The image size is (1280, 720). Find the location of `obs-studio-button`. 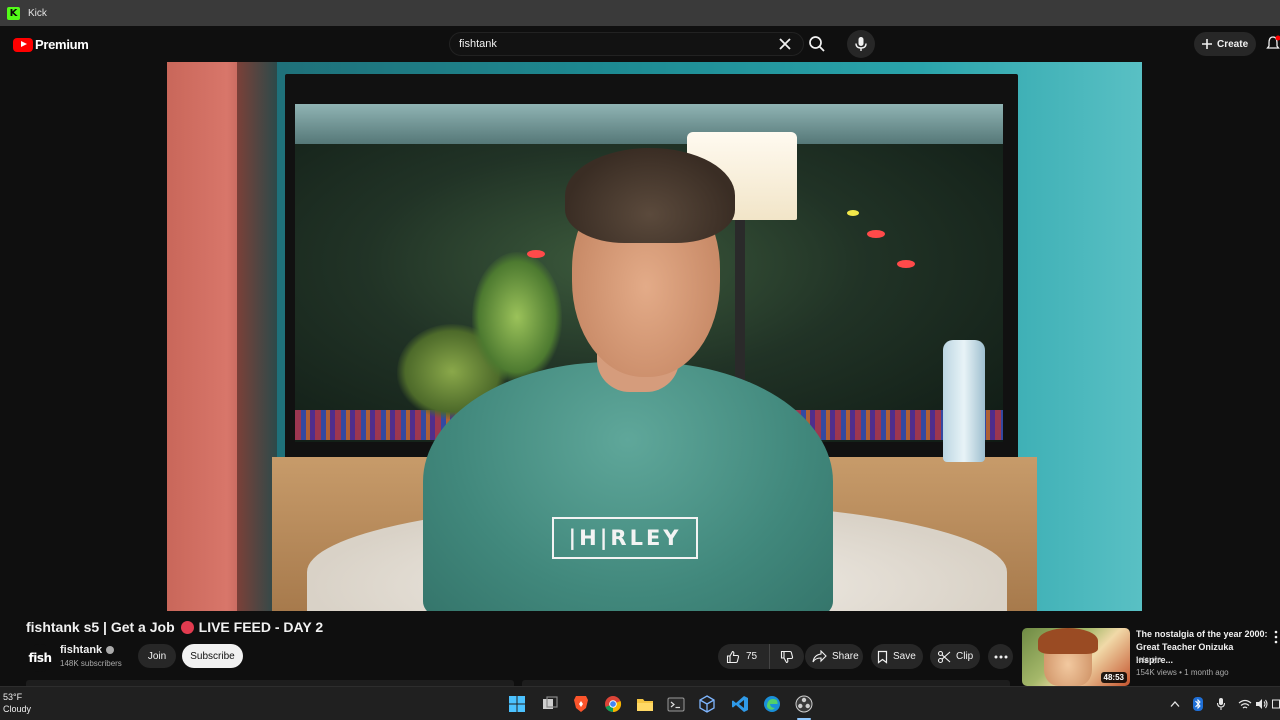

obs-studio-button is located at coordinates (804, 704).